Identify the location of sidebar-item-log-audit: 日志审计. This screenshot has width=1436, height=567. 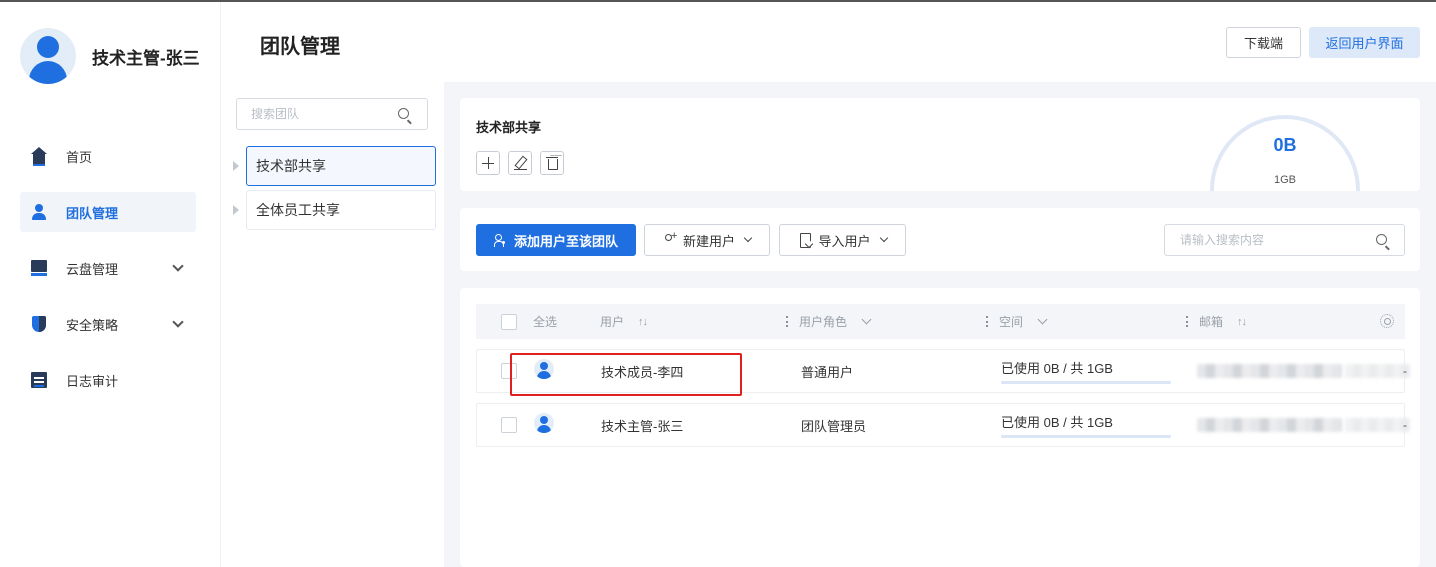
(108, 380).